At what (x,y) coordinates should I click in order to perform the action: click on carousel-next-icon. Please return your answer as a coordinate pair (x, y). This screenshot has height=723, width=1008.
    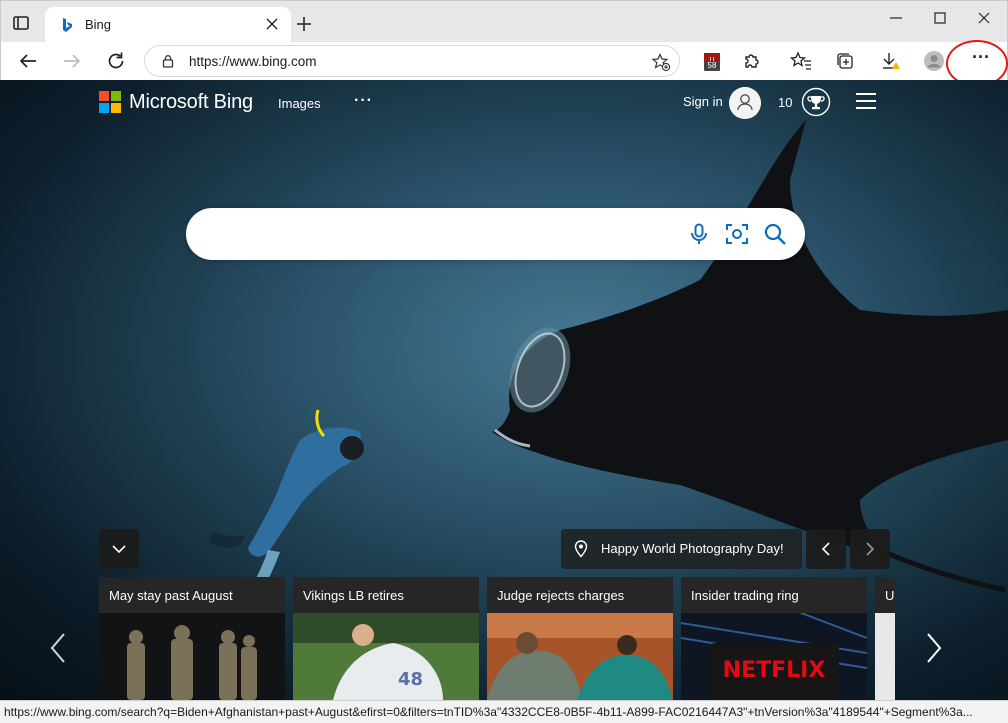
    Looking at the image, I should click on (934, 648).